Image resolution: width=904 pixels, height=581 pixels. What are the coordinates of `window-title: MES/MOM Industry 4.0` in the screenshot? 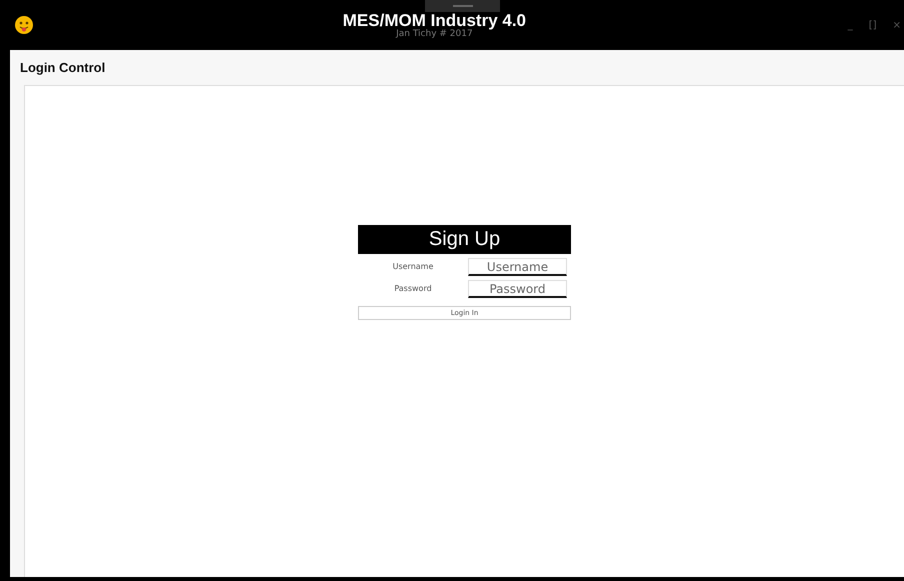 It's located at (434, 20).